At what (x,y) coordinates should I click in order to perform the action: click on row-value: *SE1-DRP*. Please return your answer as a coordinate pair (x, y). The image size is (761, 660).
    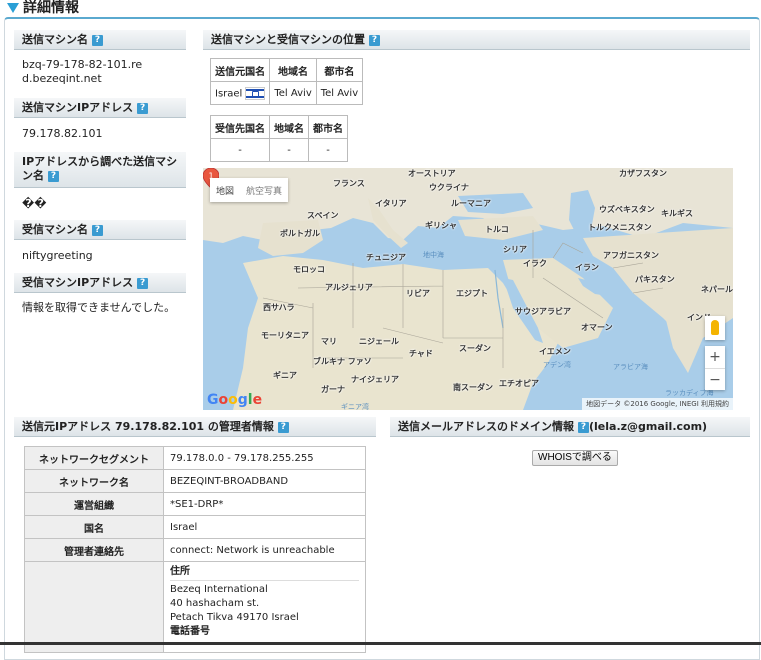
    Looking at the image, I should click on (264, 504).